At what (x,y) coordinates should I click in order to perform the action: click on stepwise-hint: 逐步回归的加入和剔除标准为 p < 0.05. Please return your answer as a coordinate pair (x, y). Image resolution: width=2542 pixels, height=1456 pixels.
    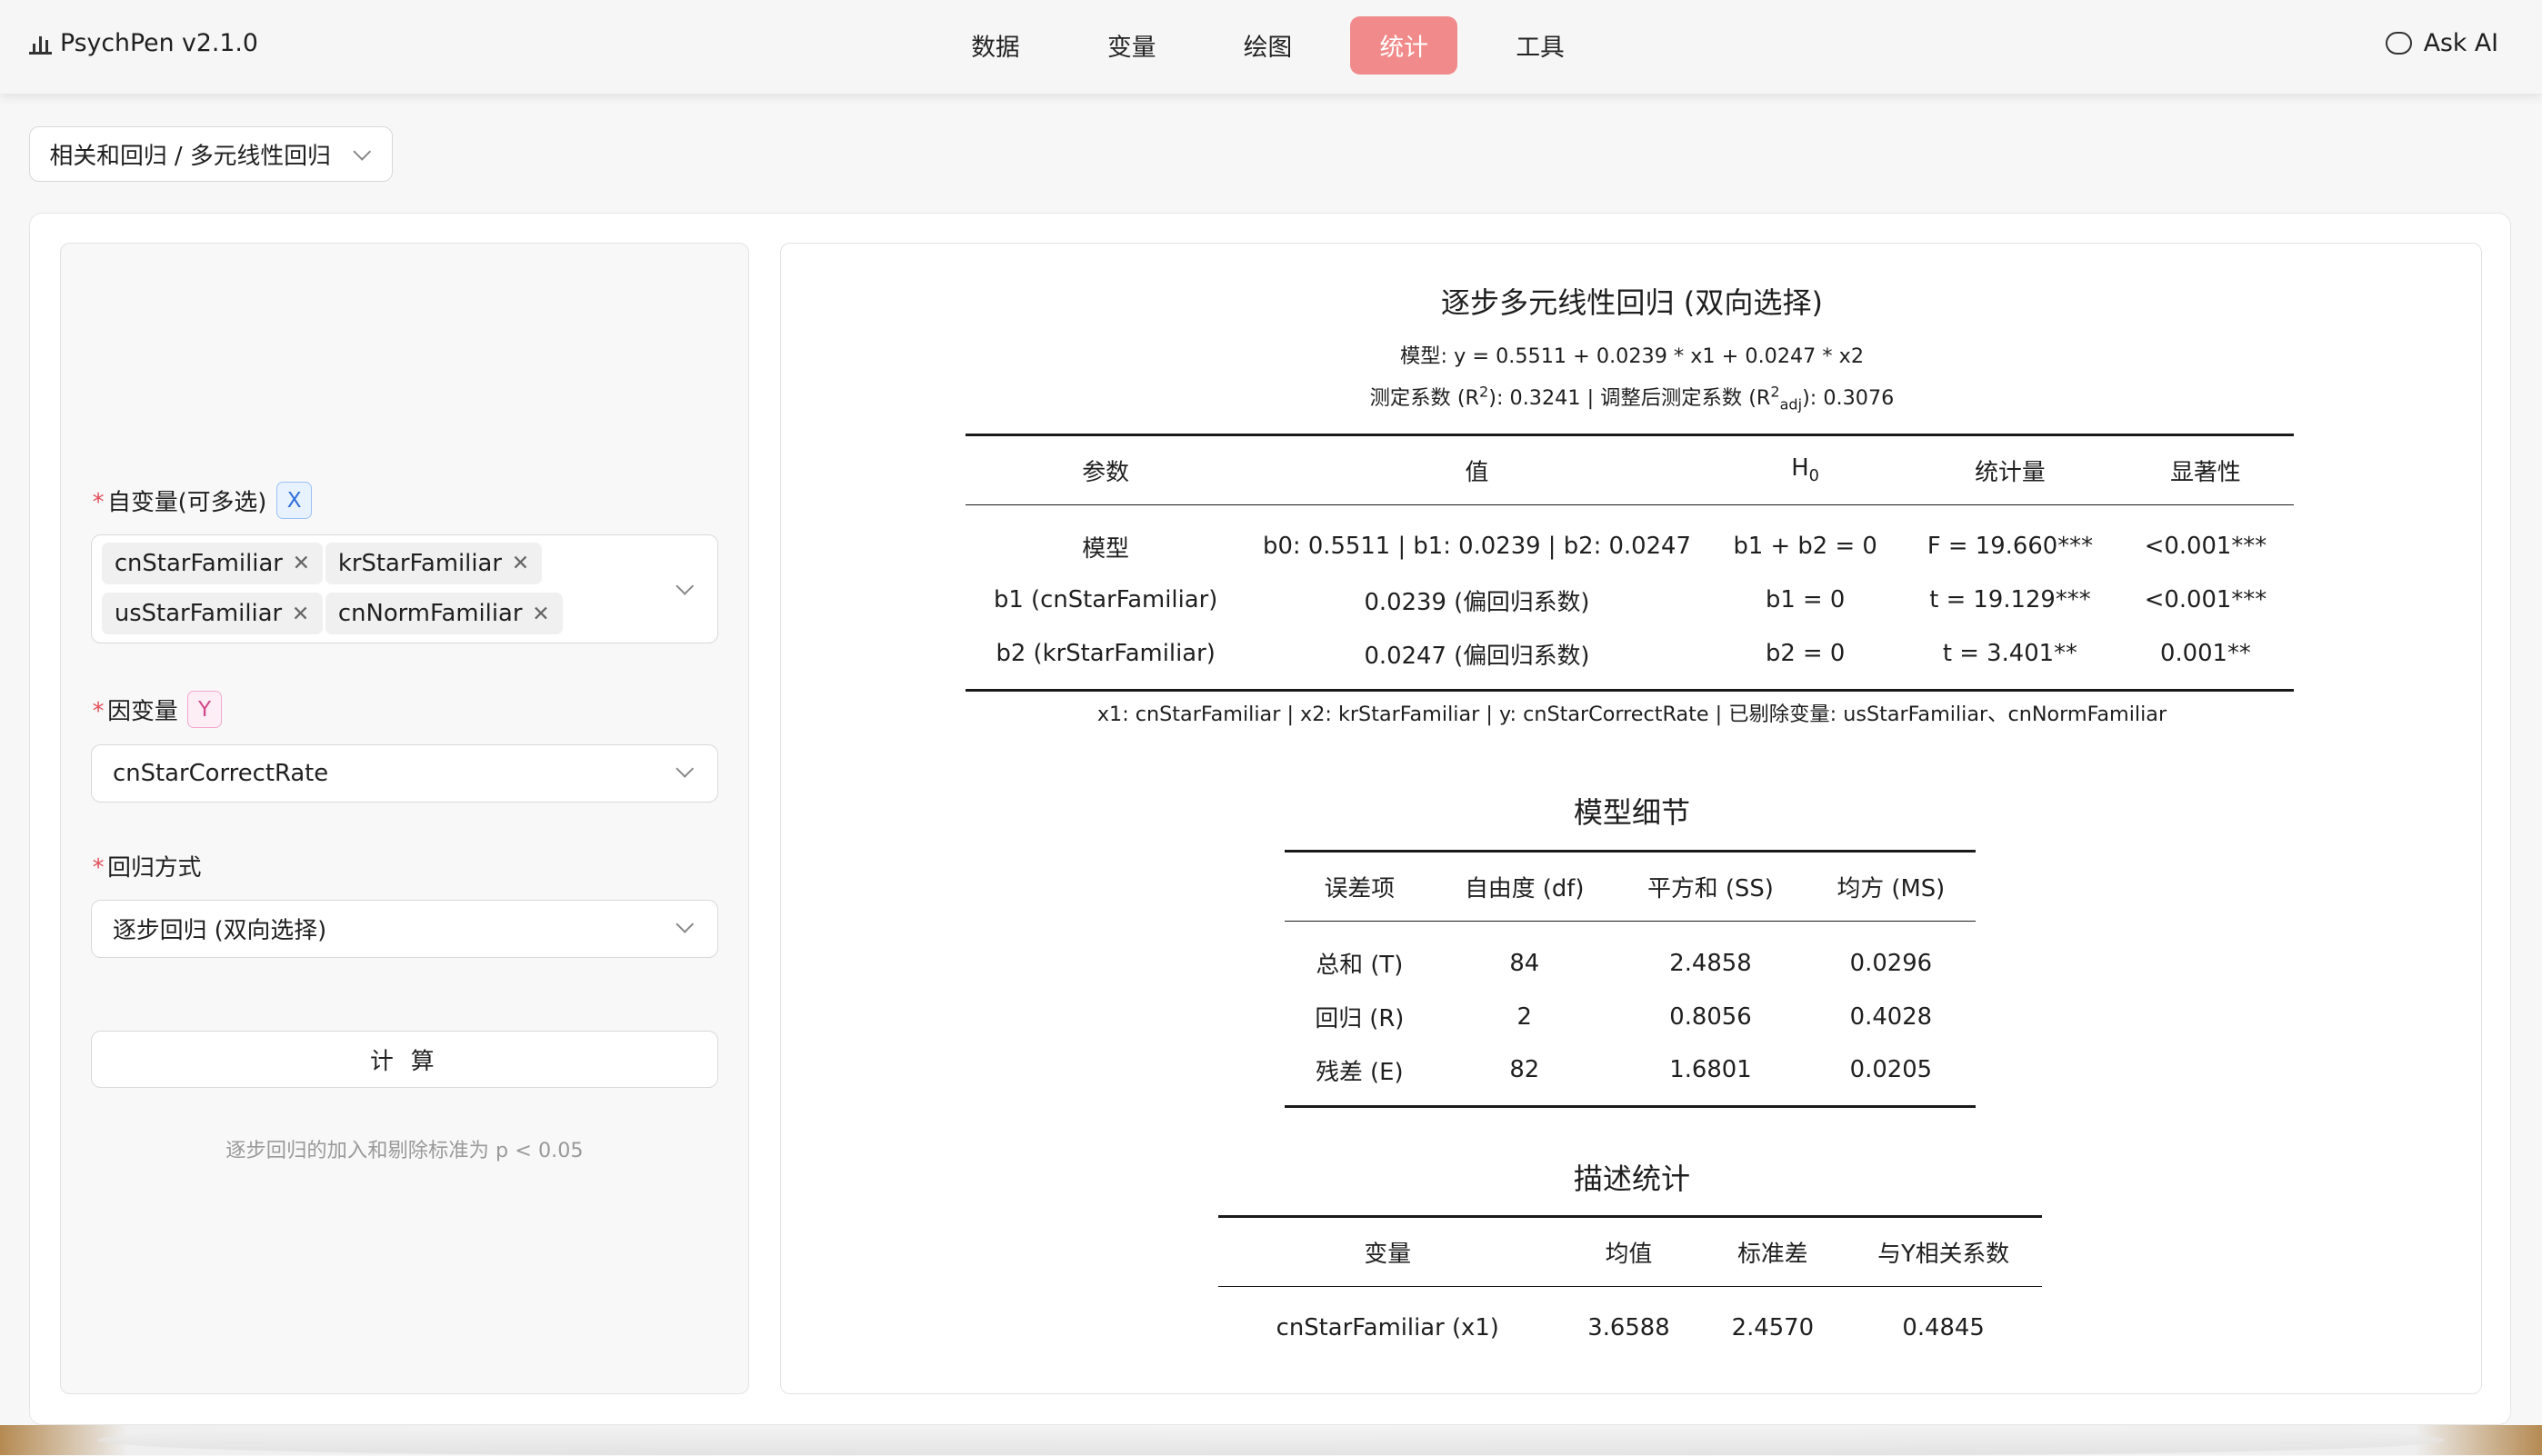
    Looking at the image, I should click on (404, 1151).